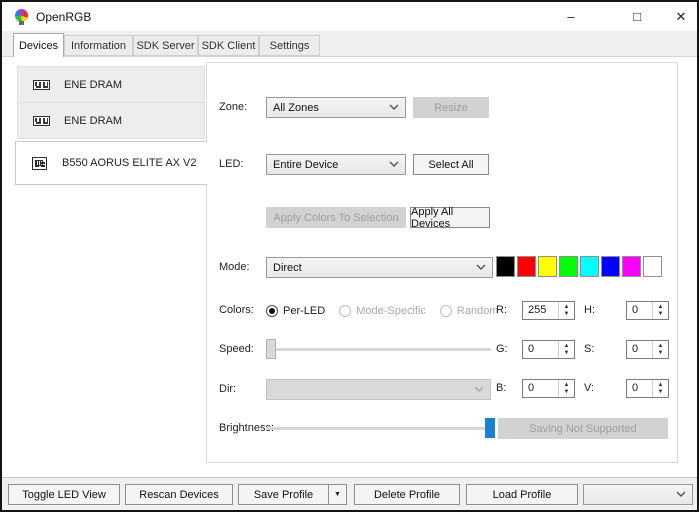 This screenshot has height=512, width=699. Describe the element at coordinates (336, 107) in the screenshot. I see `zone-select: All Zones` at that location.